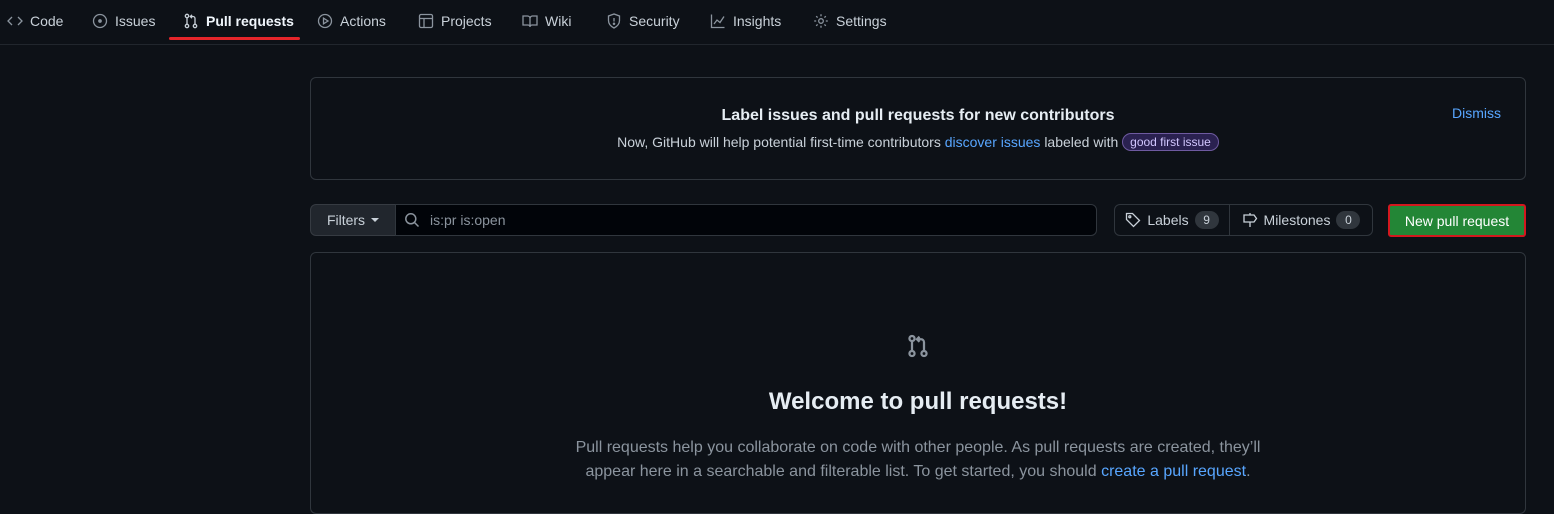  What do you see at coordinates (375, 220) in the screenshot?
I see `caret-down-icon` at bounding box center [375, 220].